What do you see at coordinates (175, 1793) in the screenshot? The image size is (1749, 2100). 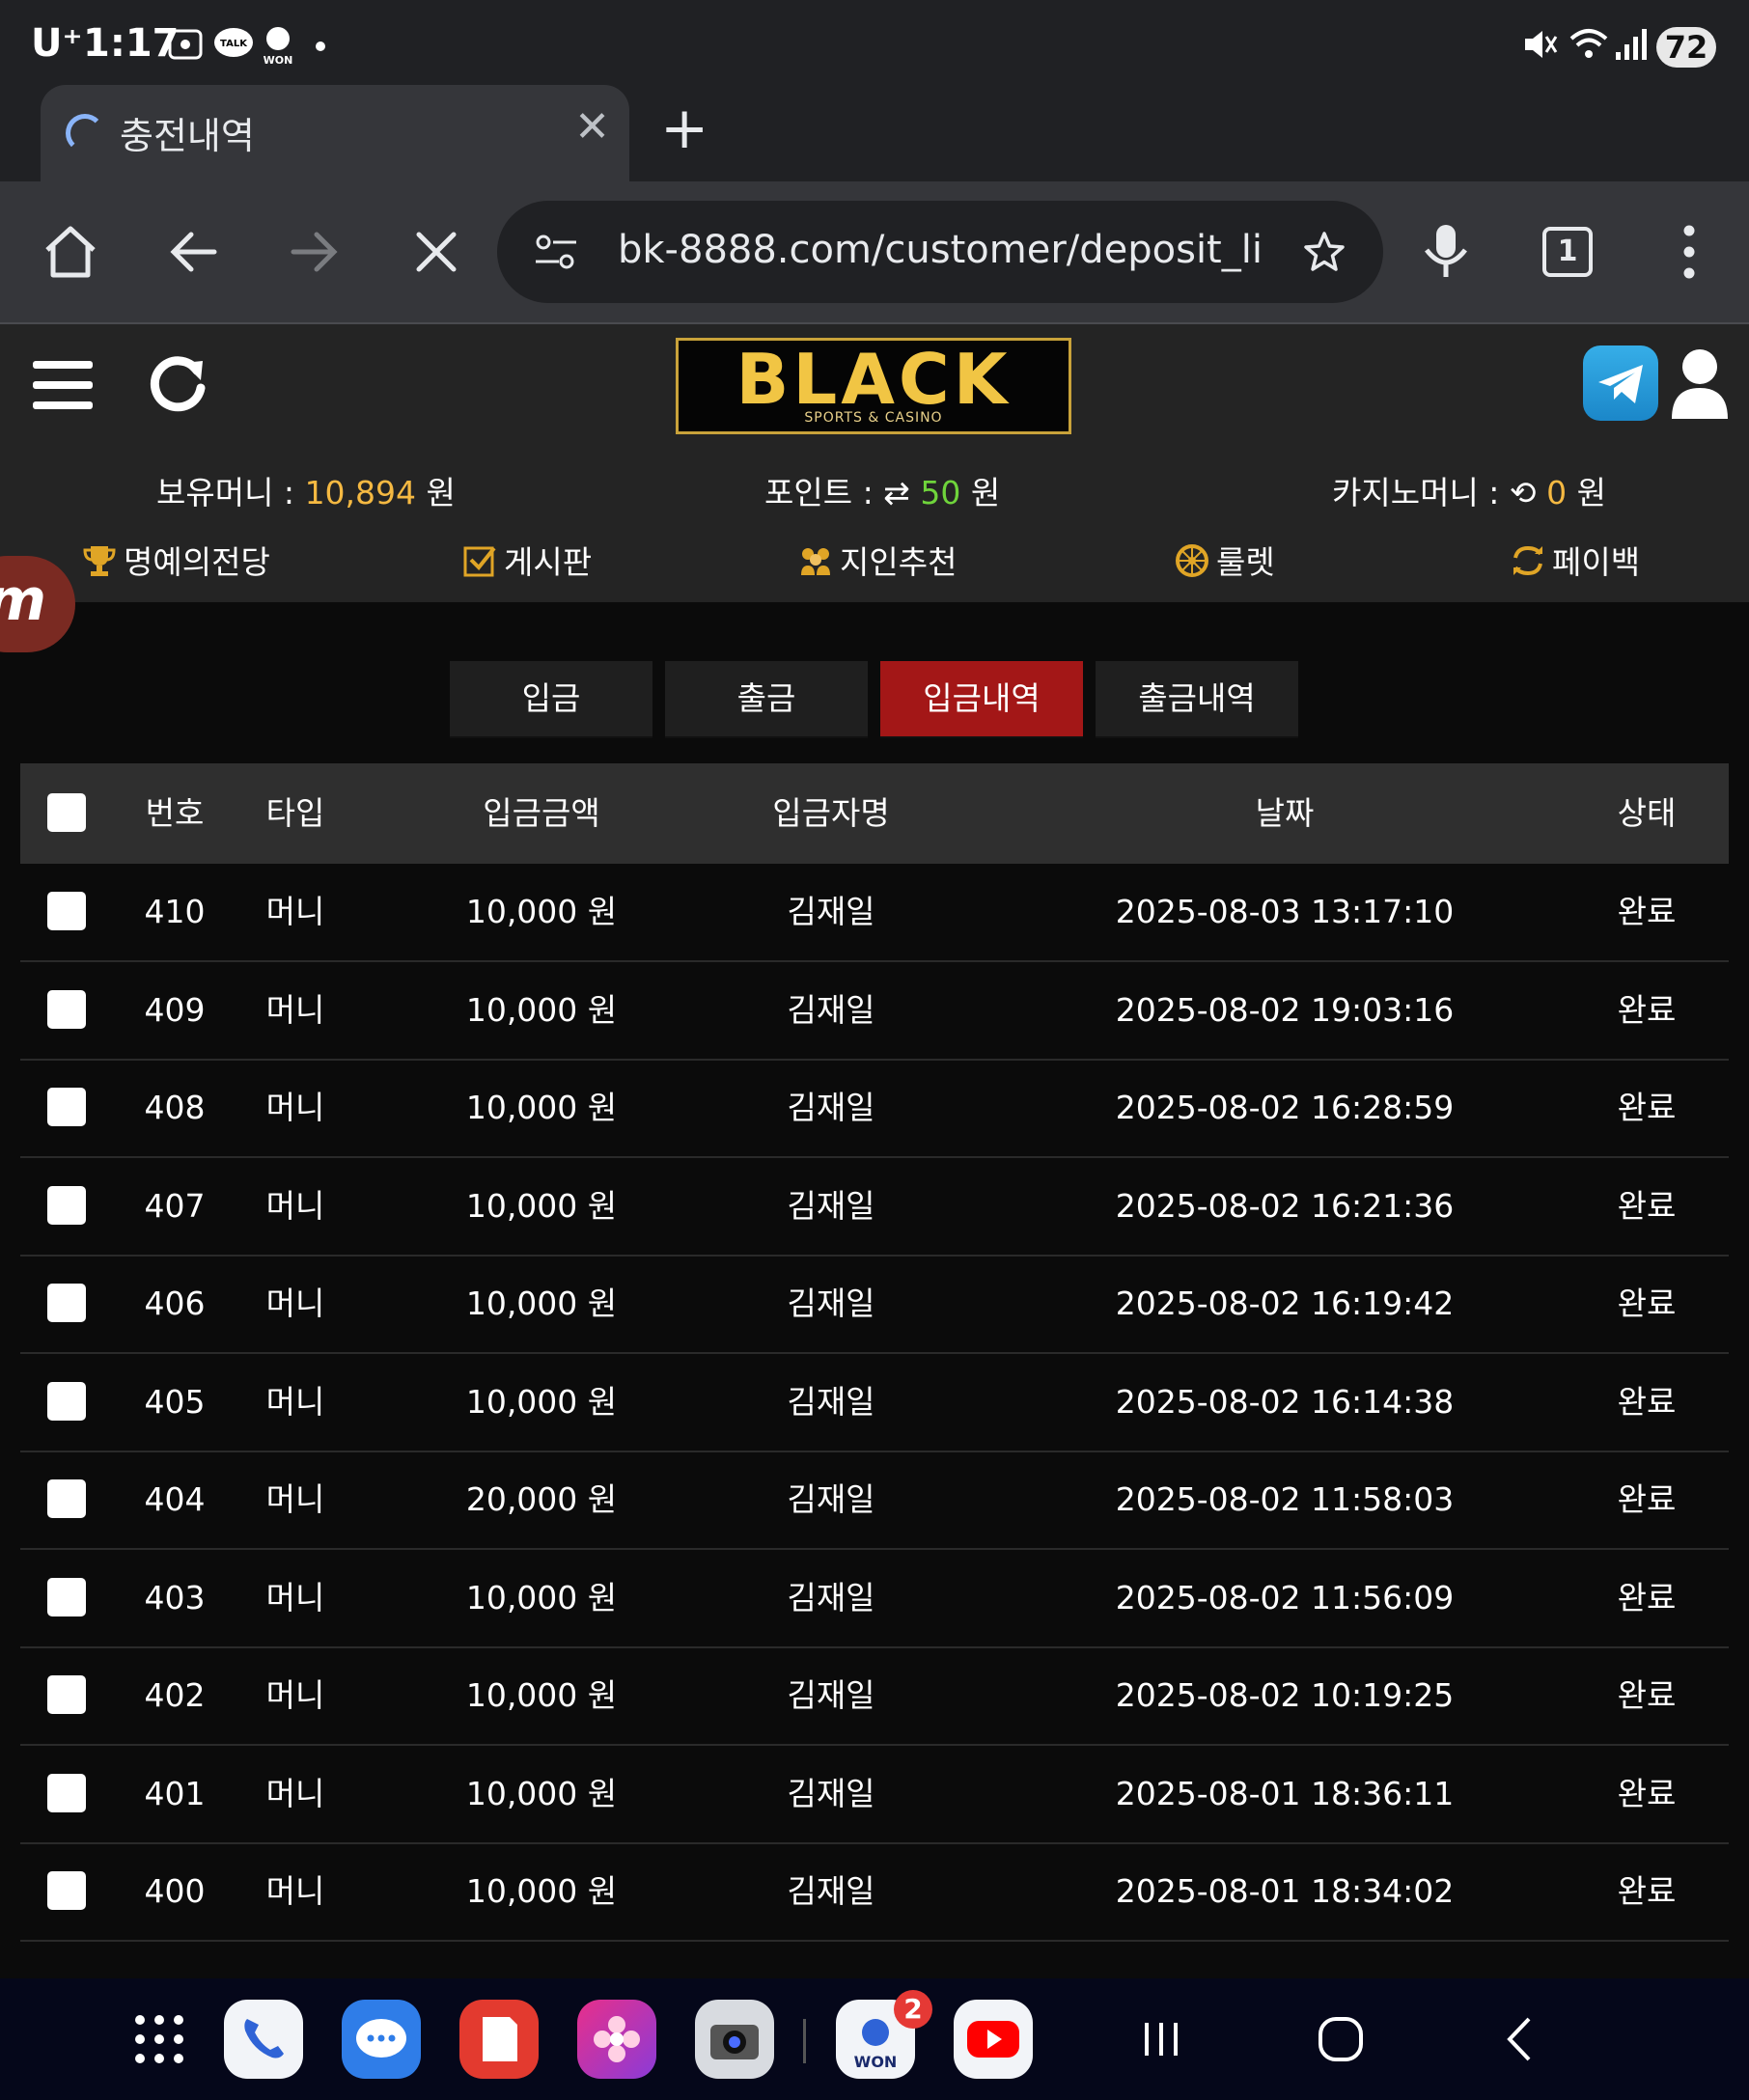 I see `row-number: 401` at bounding box center [175, 1793].